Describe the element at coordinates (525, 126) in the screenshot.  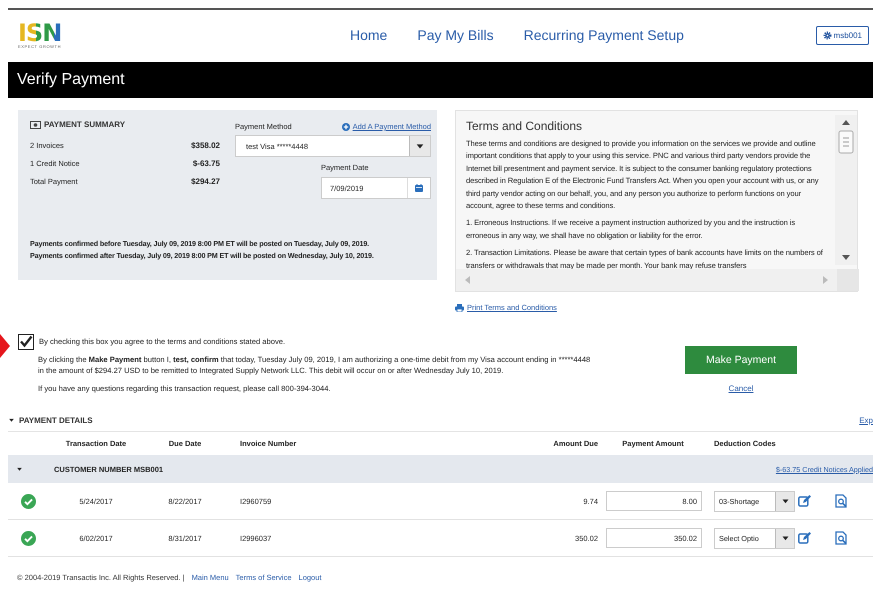
I see `terms-title: Terms and Conditions` at that location.